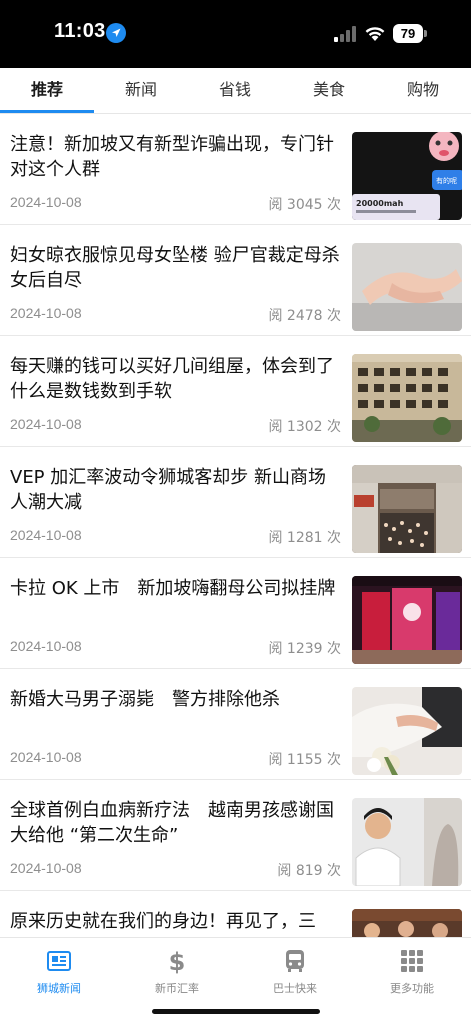  What do you see at coordinates (304, 427) in the screenshot?
I see `article-views: 阅 1302 次` at bounding box center [304, 427].